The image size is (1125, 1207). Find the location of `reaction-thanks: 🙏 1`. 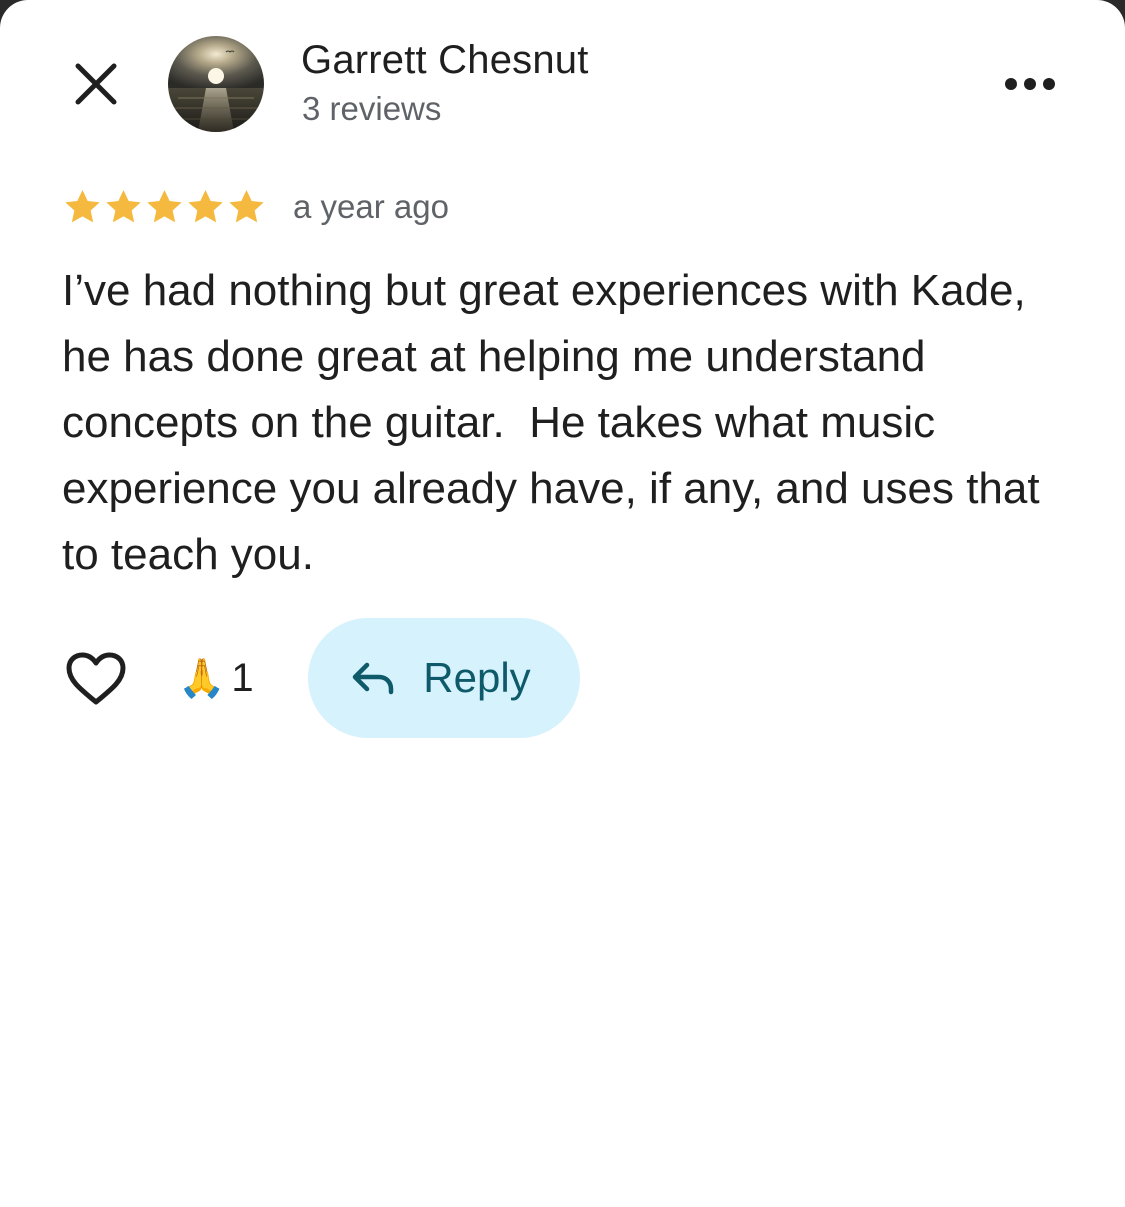

reaction-thanks: 🙏 1 is located at coordinates (216, 678).